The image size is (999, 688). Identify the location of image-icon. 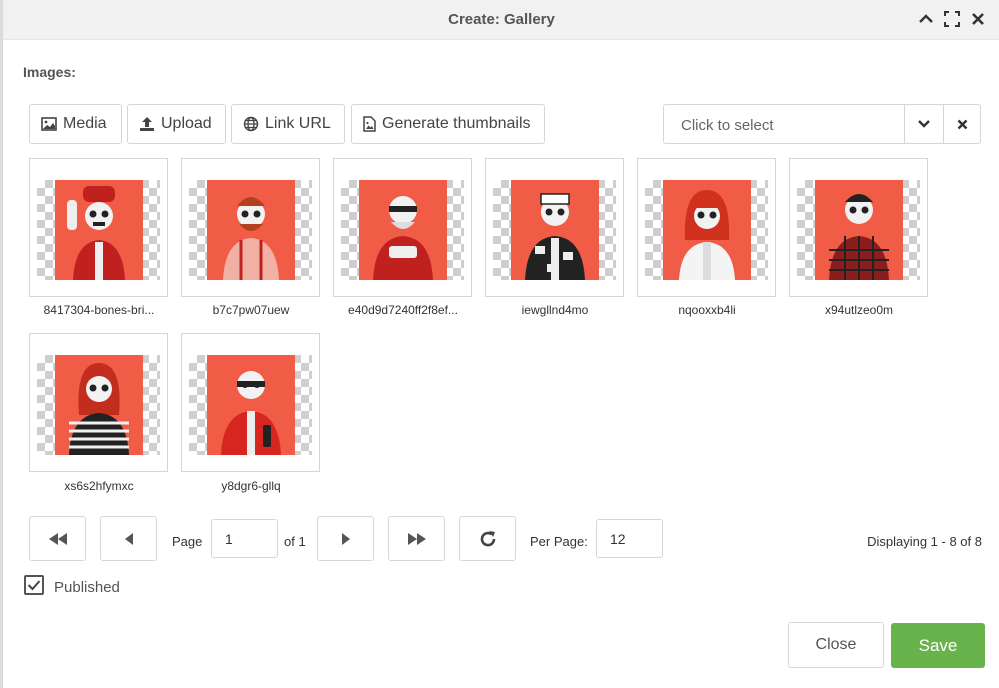
(49, 124).